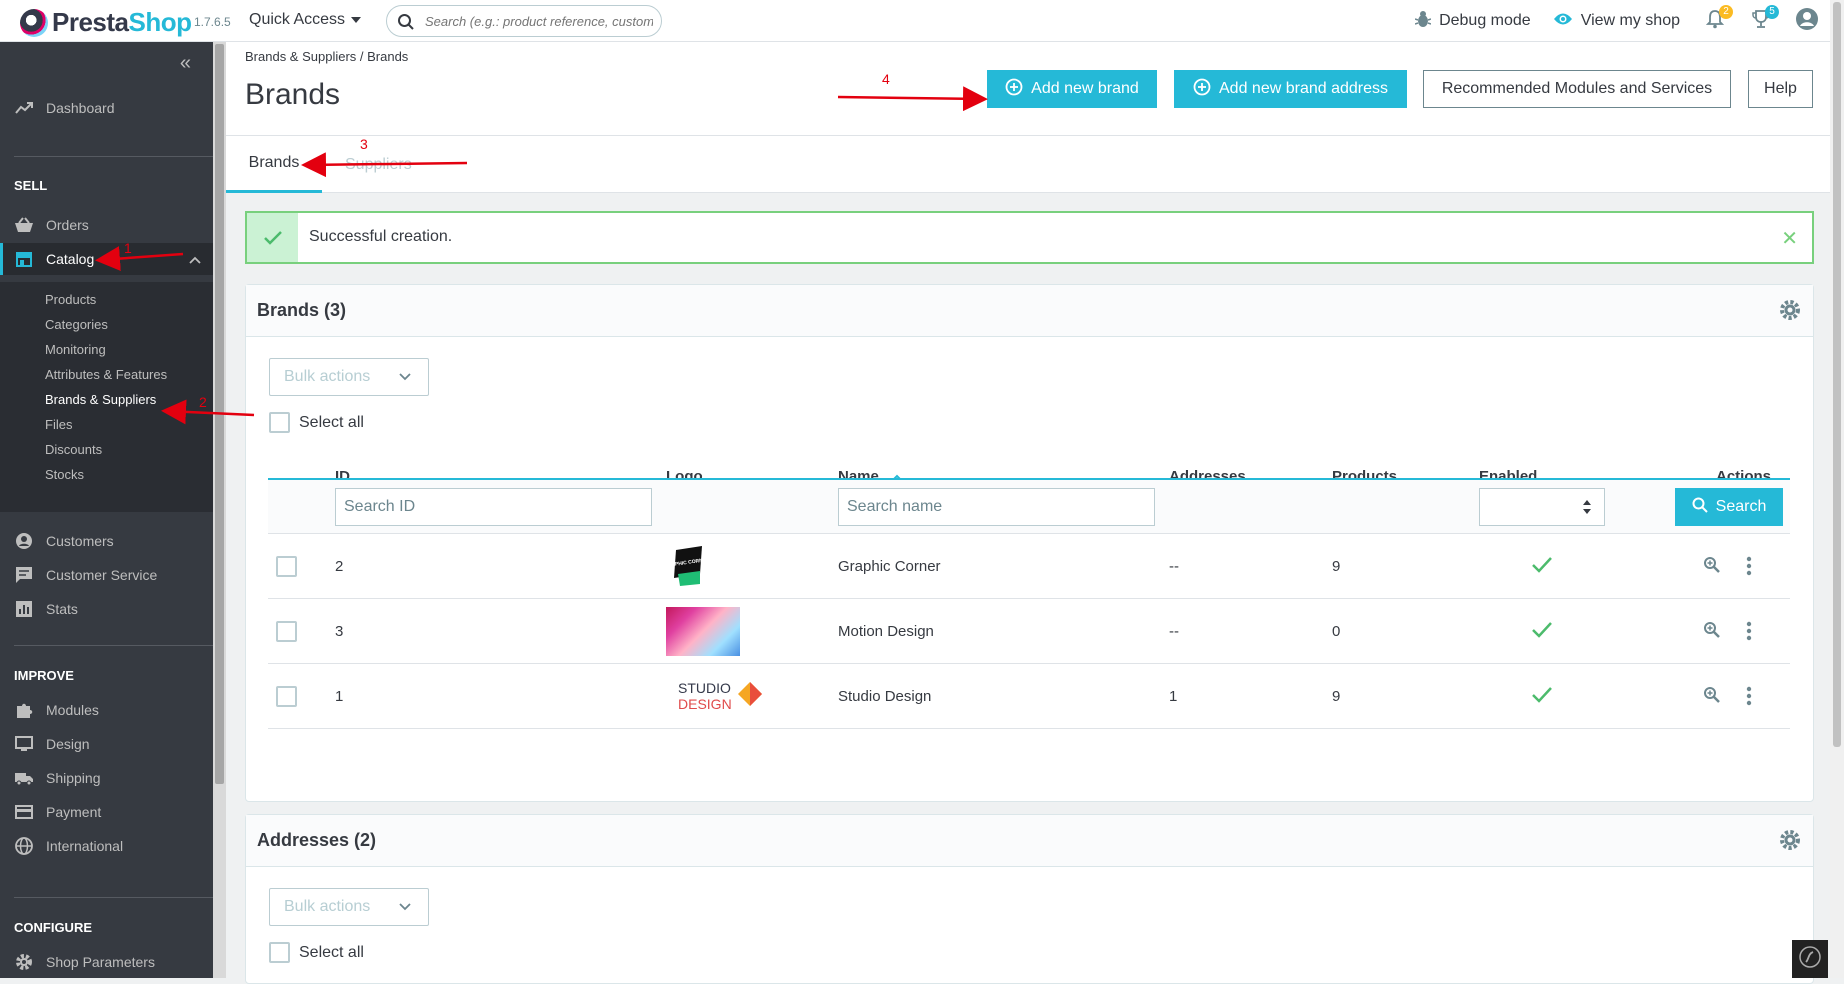 Image resolution: width=1844 pixels, height=984 pixels. I want to click on version-label: 1.7.6.5, so click(212, 22).